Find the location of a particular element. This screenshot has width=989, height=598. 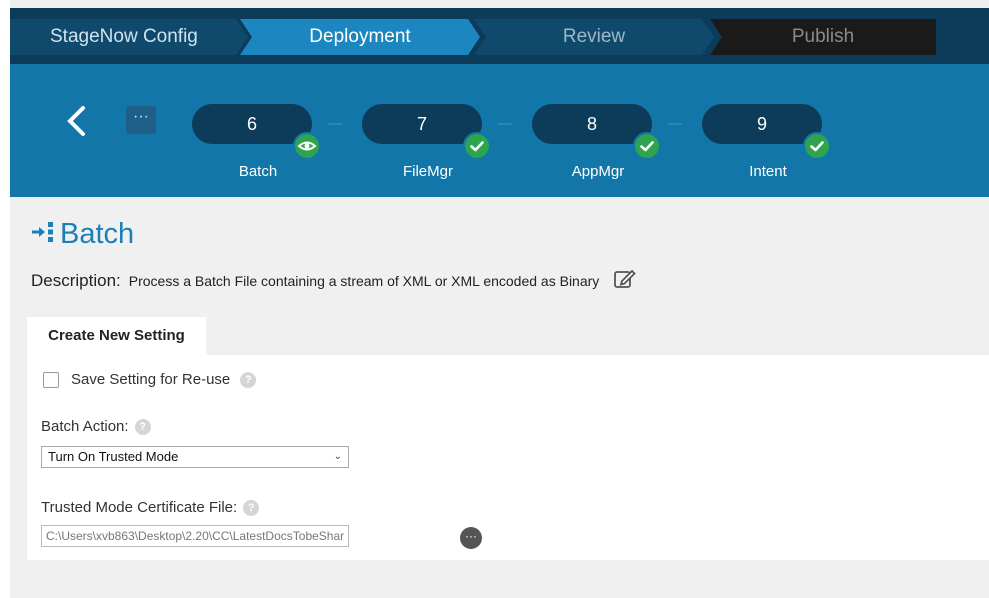

step-label: Intent is located at coordinates (768, 171).